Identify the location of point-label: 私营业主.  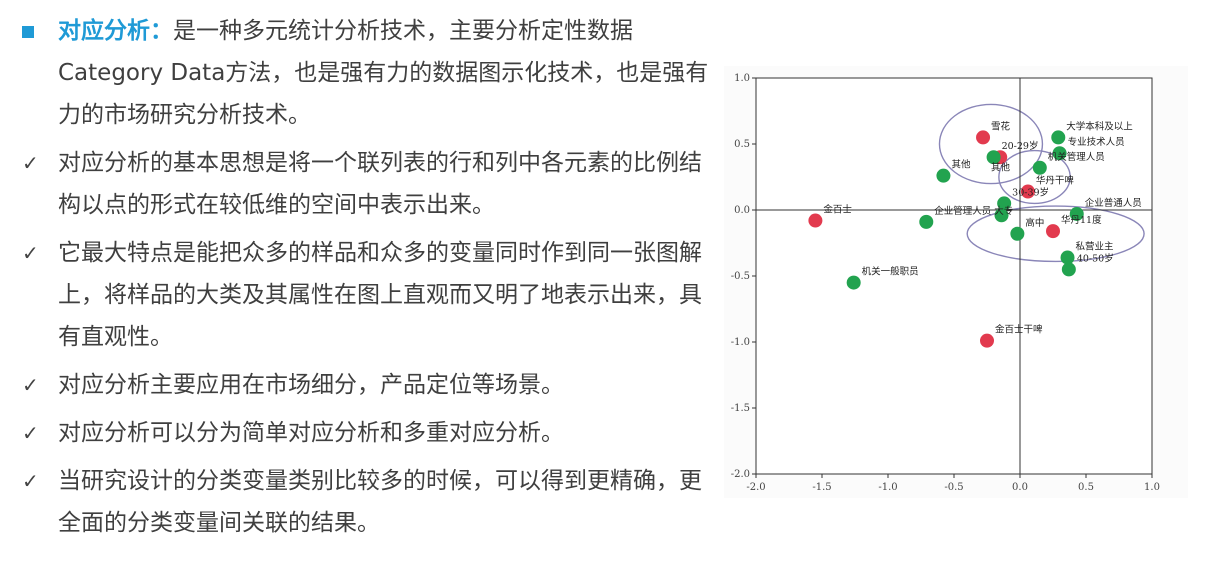
(1095, 247).